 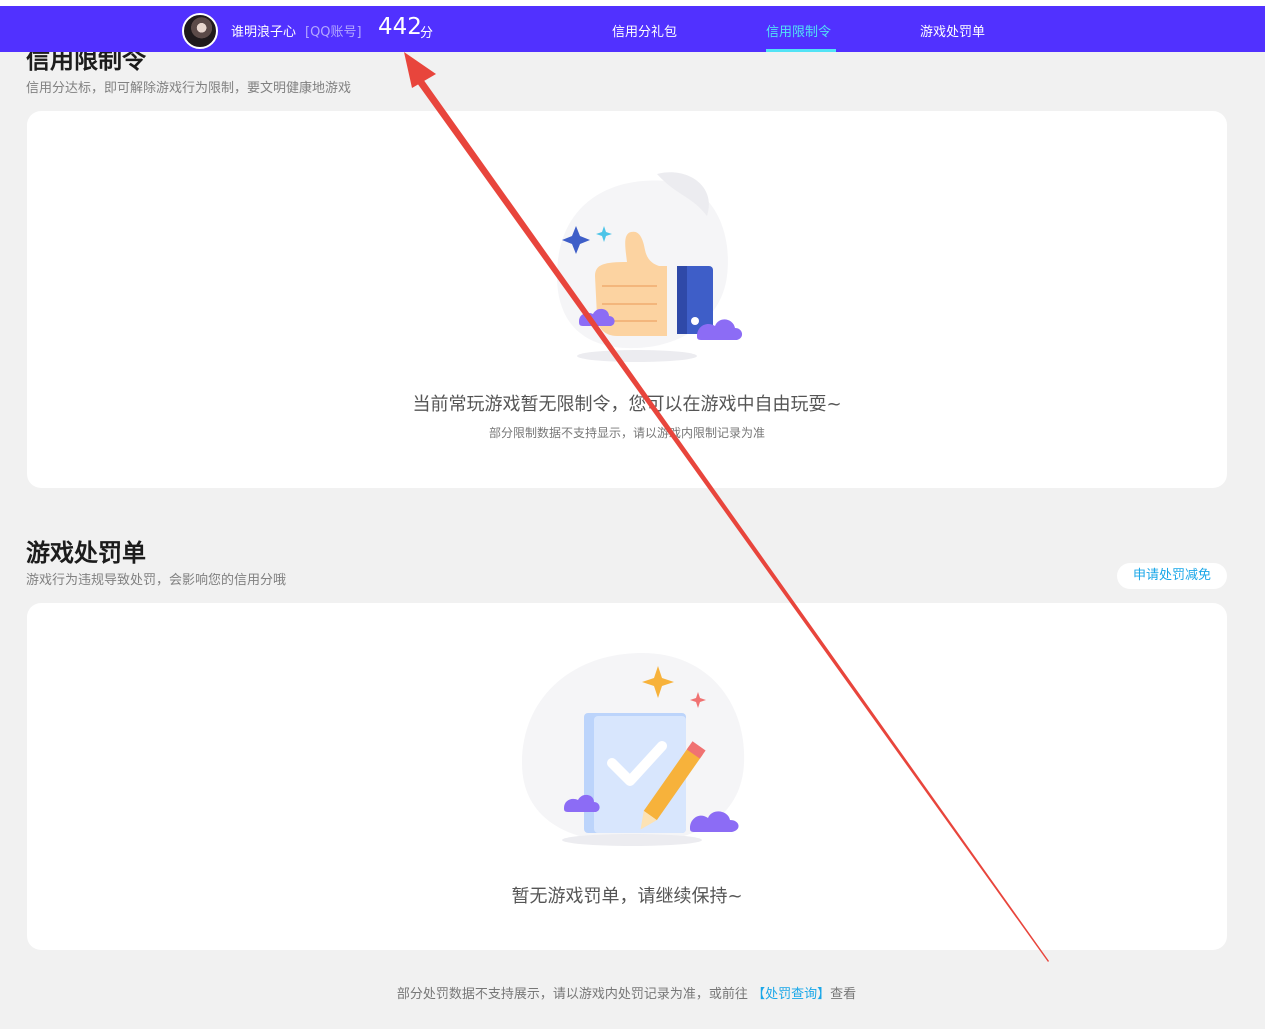 What do you see at coordinates (650, 267) in the screenshot?
I see `thumbs-up-illustration` at bounding box center [650, 267].